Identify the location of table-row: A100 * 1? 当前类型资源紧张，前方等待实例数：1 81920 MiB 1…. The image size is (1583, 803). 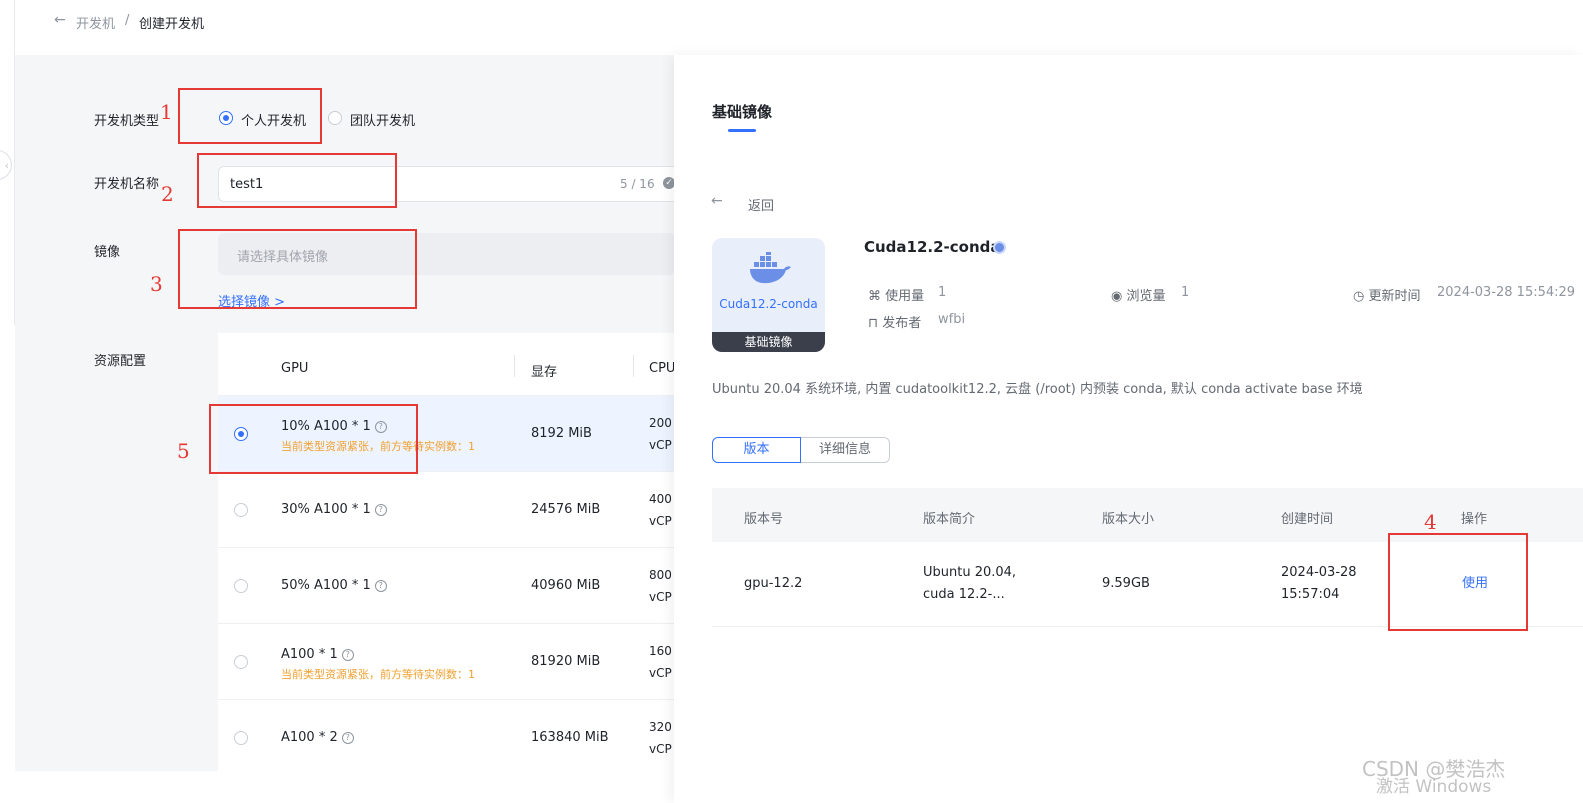
(446, 661).